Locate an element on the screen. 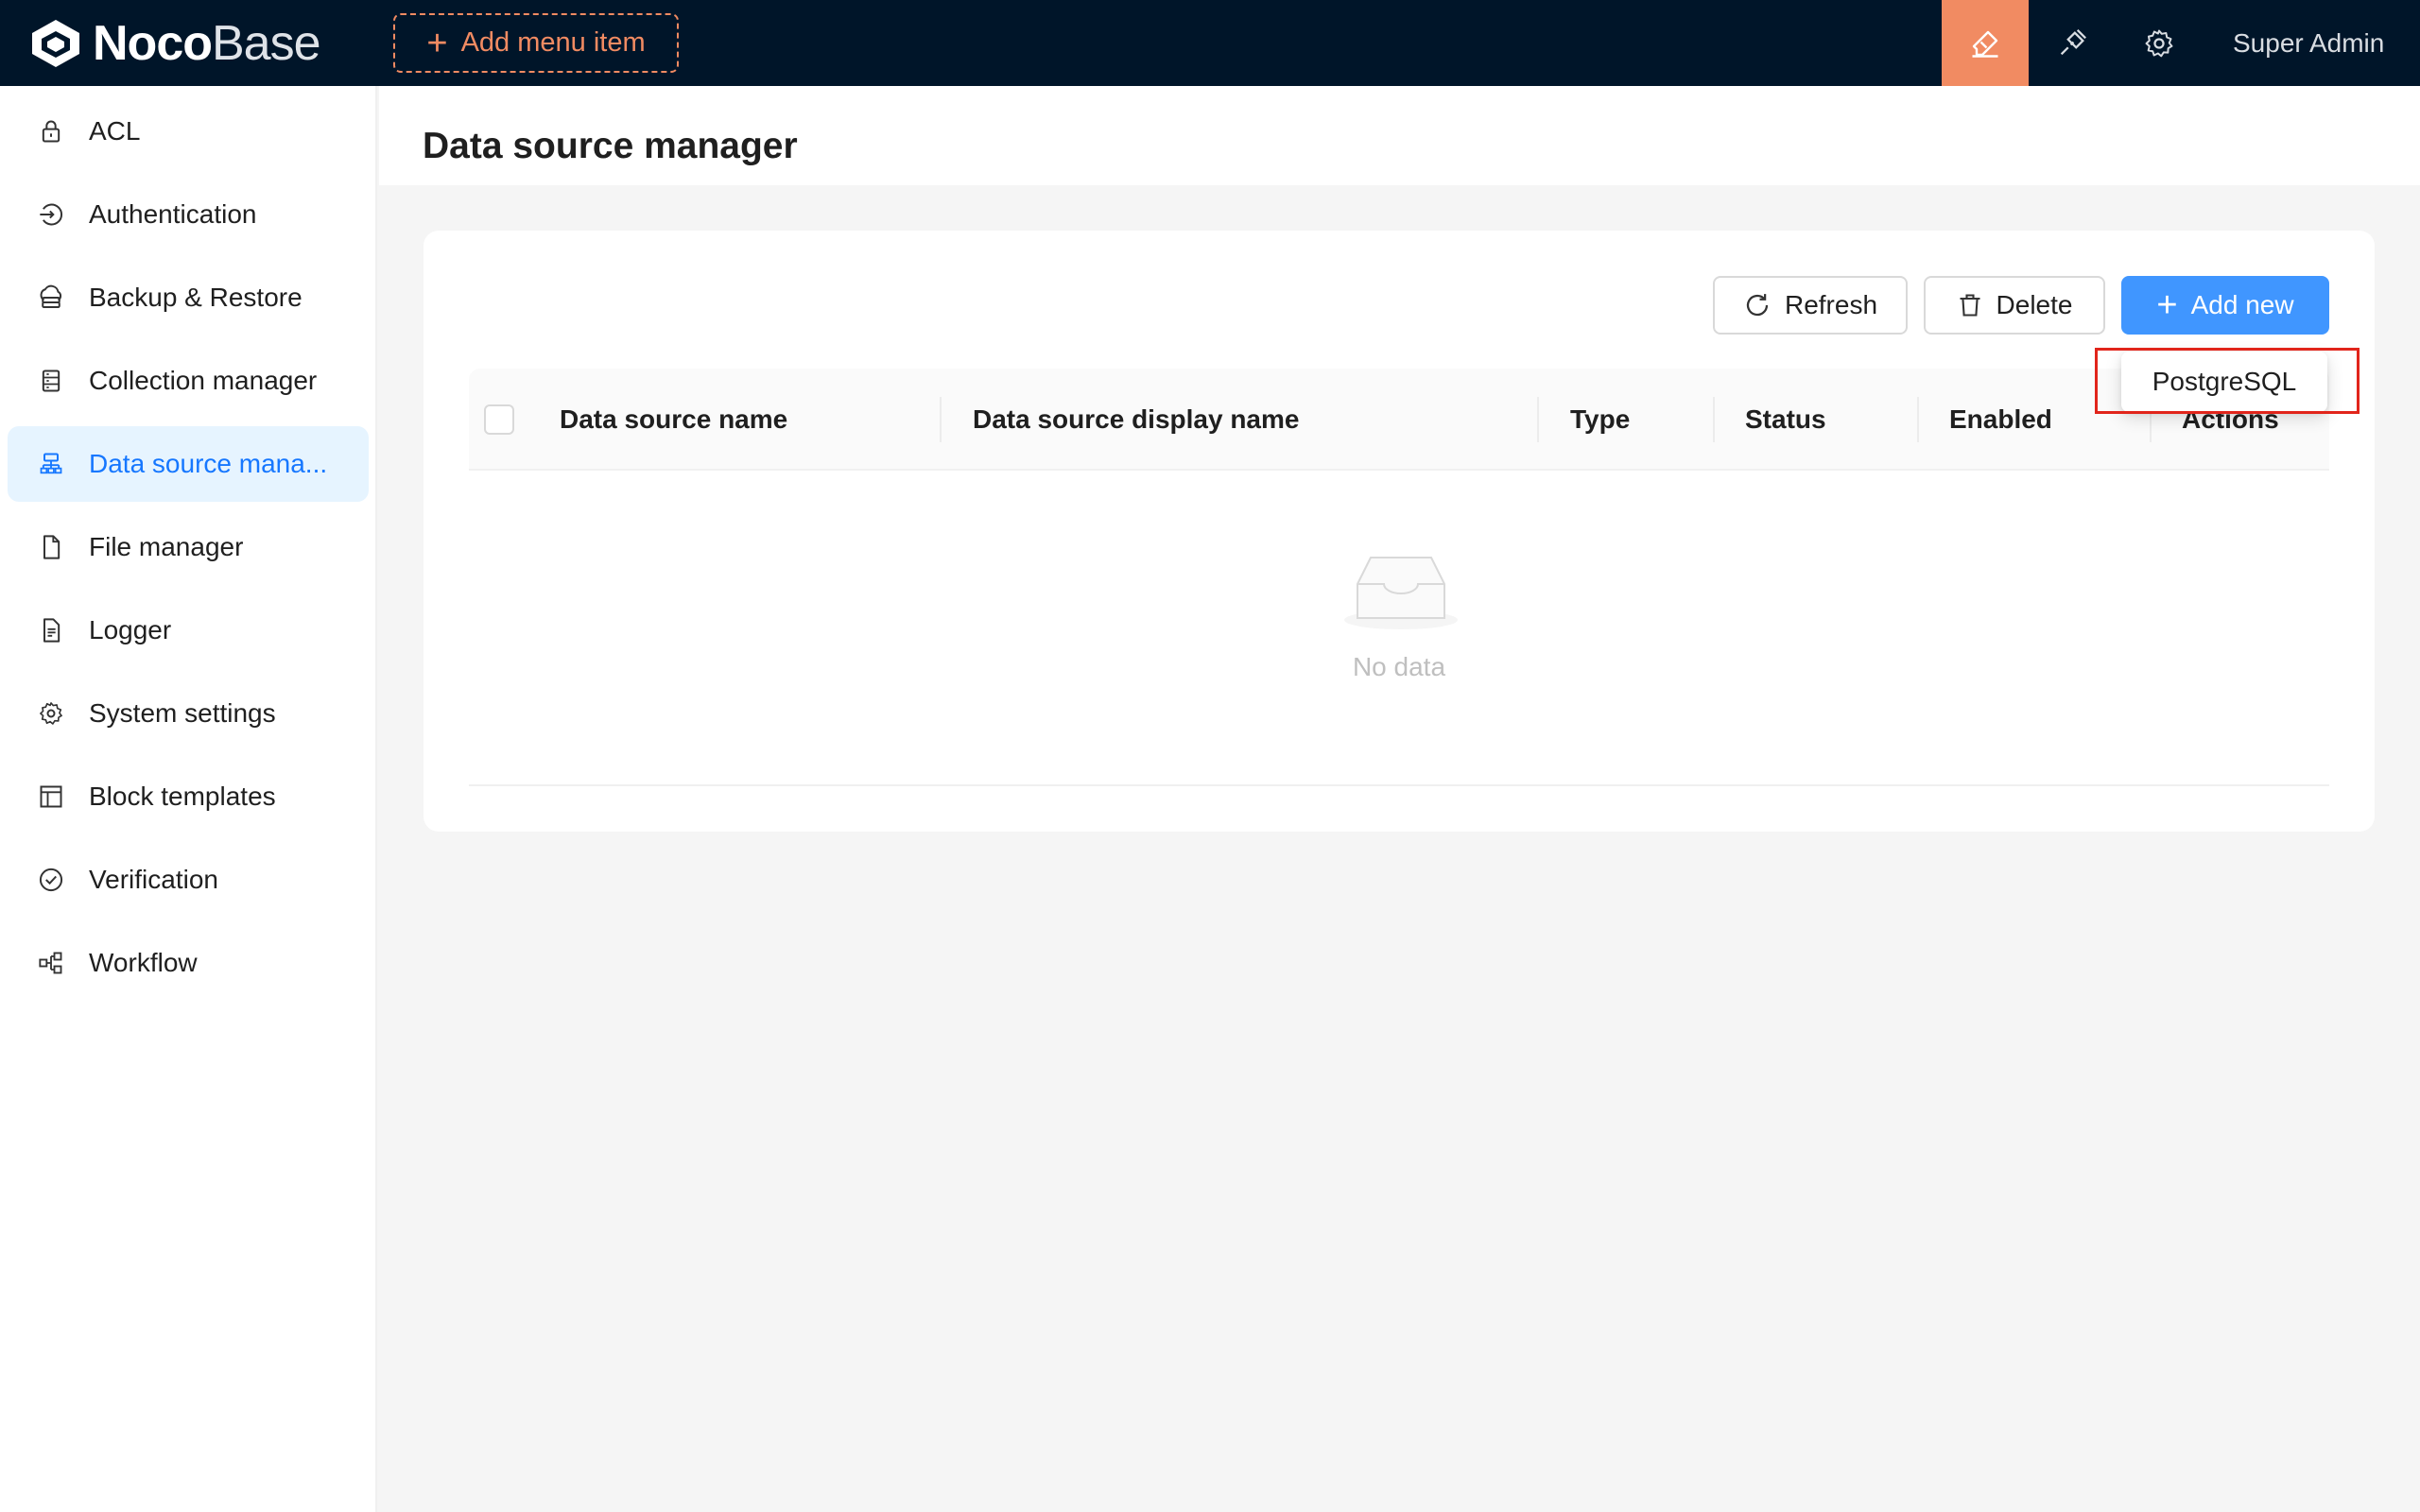  logo-text: NocoBase is located at coordinates (207, 43).